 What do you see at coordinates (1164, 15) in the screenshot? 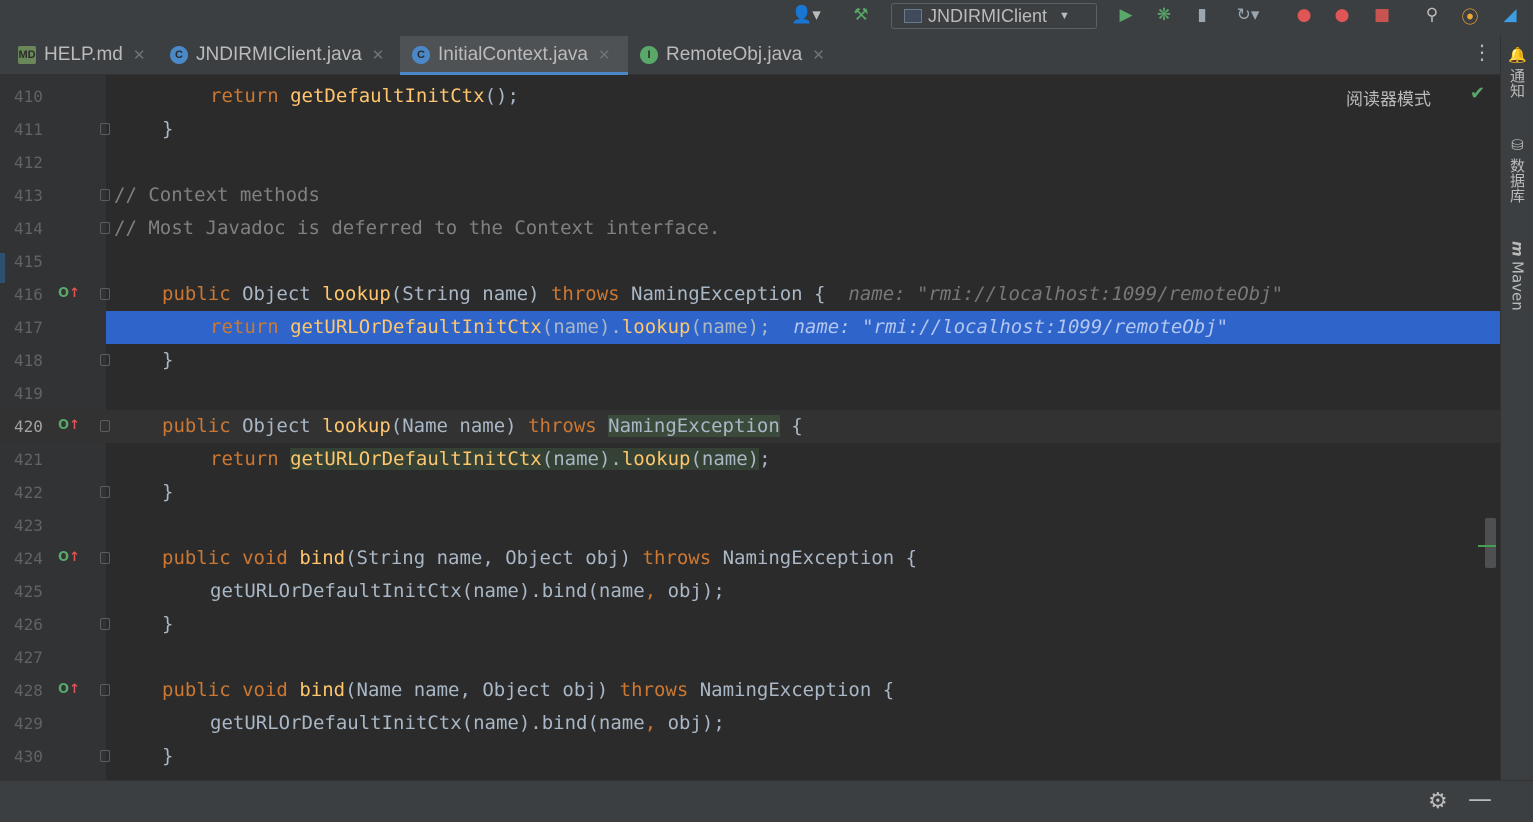
I see `debug-icon: ❋` at bounding box center [1164, 15].